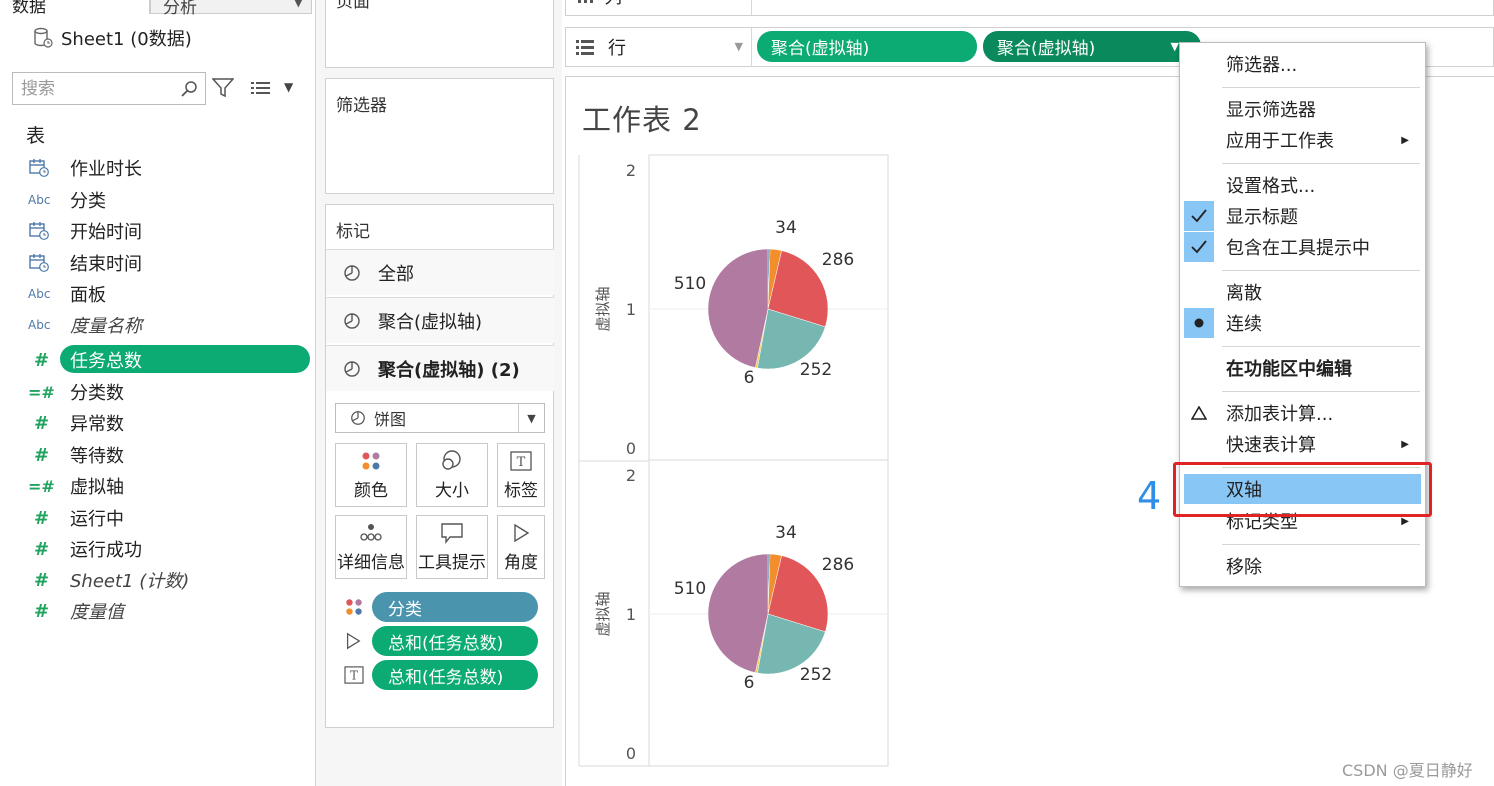 The height and width of the screenshot is (786, 1494). What do you see at coordinates (223, 88) in the screenshot?
I see `filter-icon` at bounding box center [223, 88].